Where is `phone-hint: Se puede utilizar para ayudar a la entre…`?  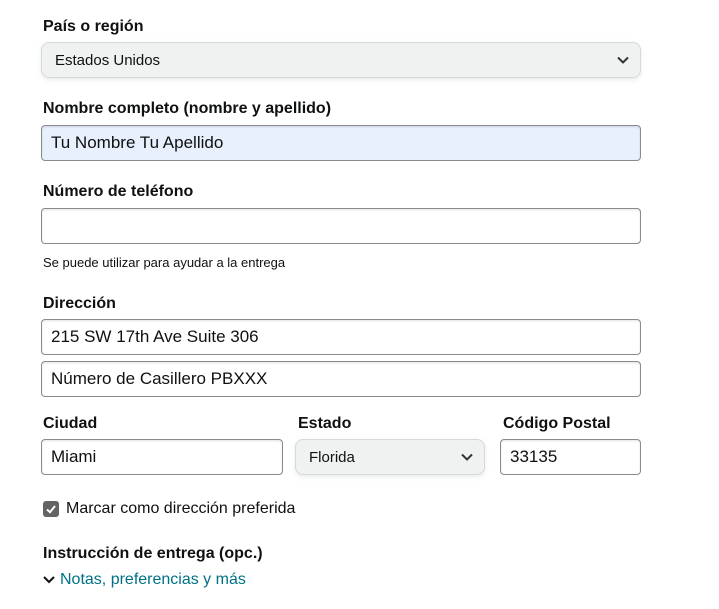 phone-hint: Se puede utilizar para ayudar a la entre… is located at coordinates (164, 262).